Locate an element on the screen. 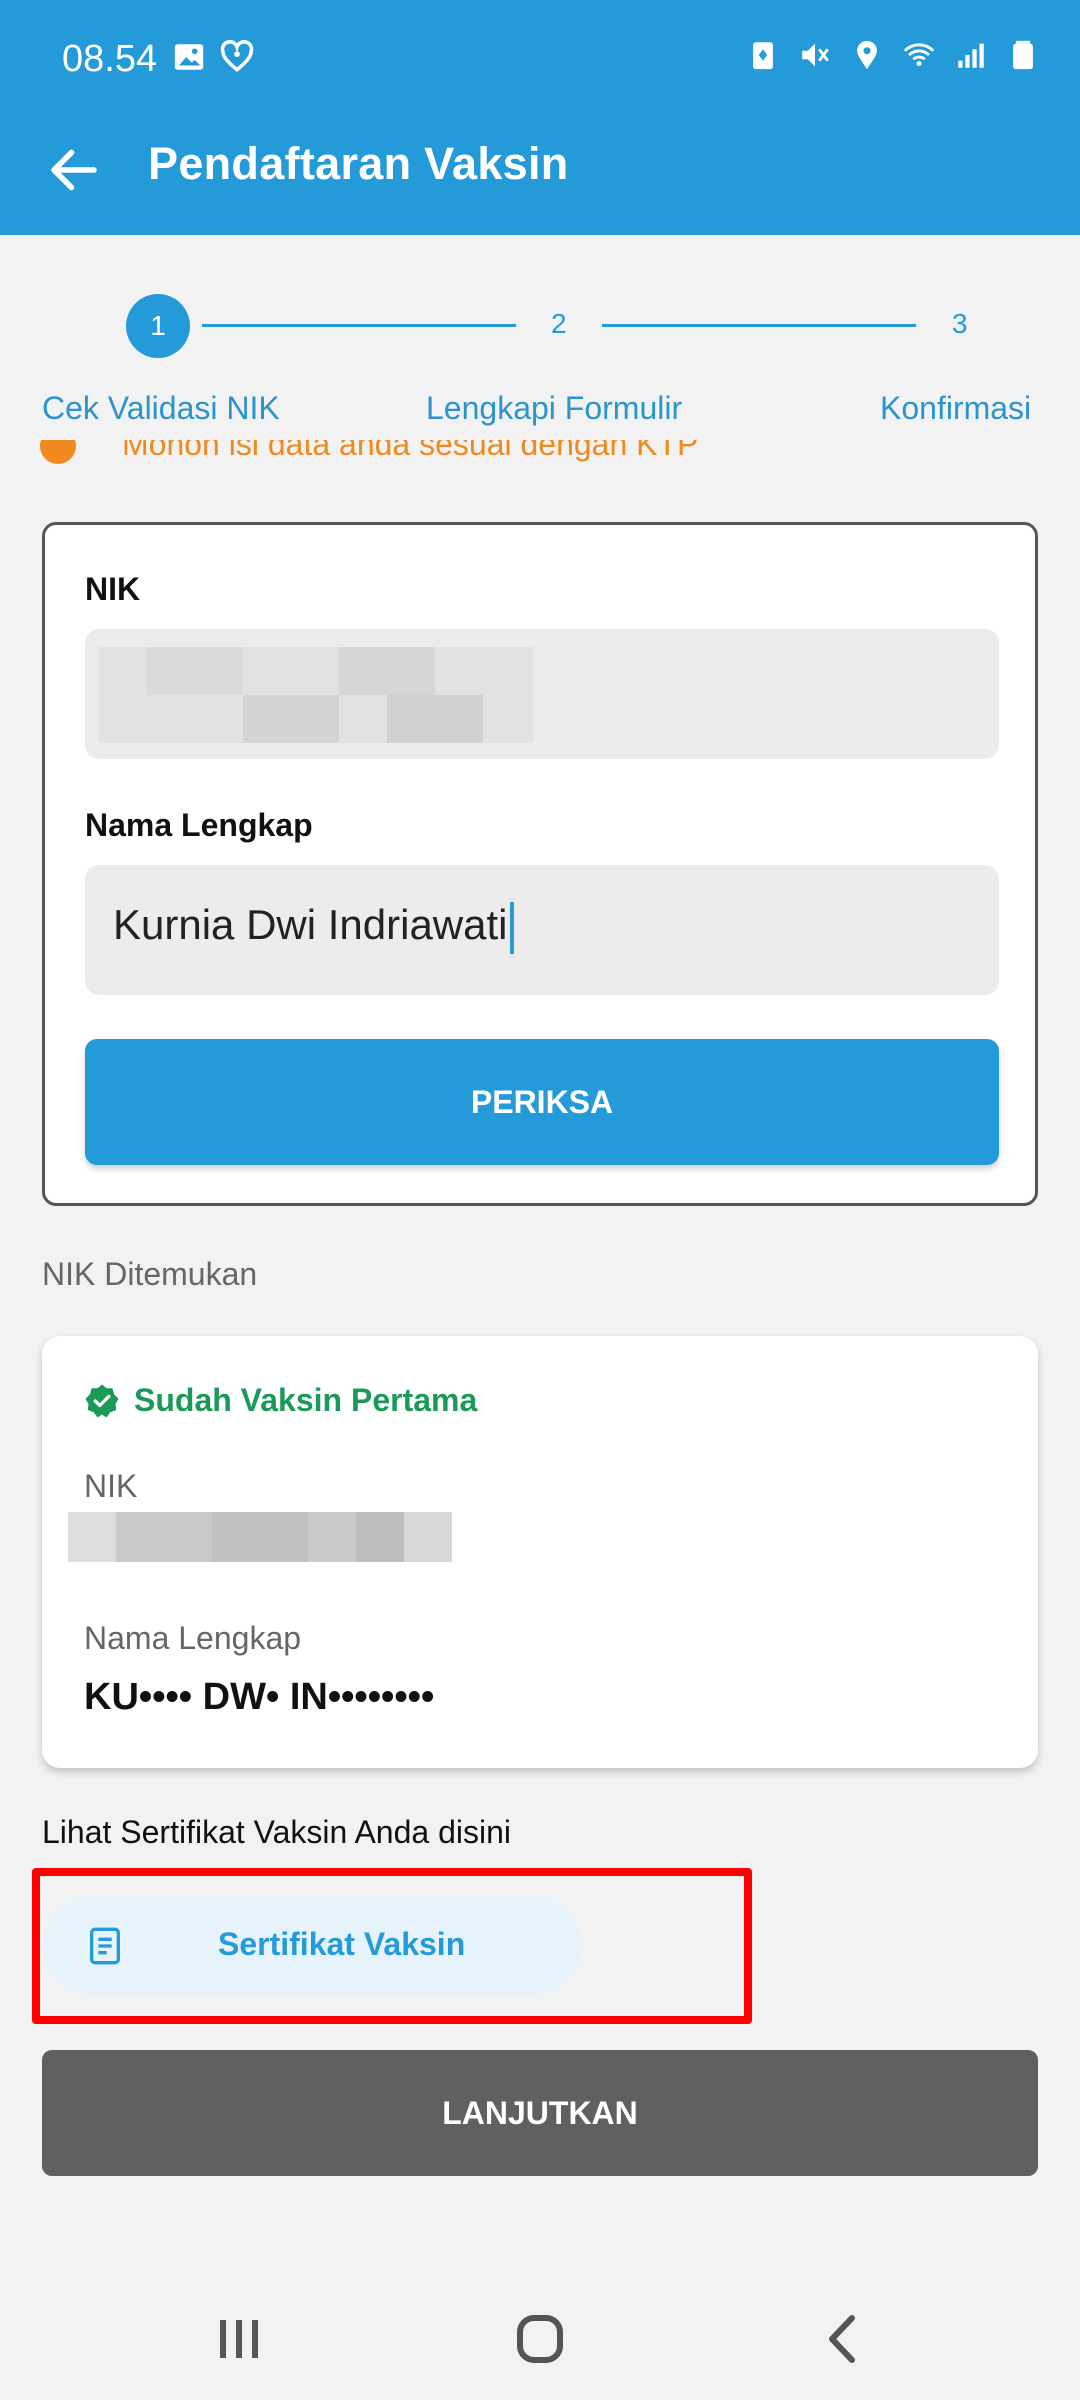 The image size is (1080, 2400). step-1-indicator: 1 is located at coordinates (158, 326).